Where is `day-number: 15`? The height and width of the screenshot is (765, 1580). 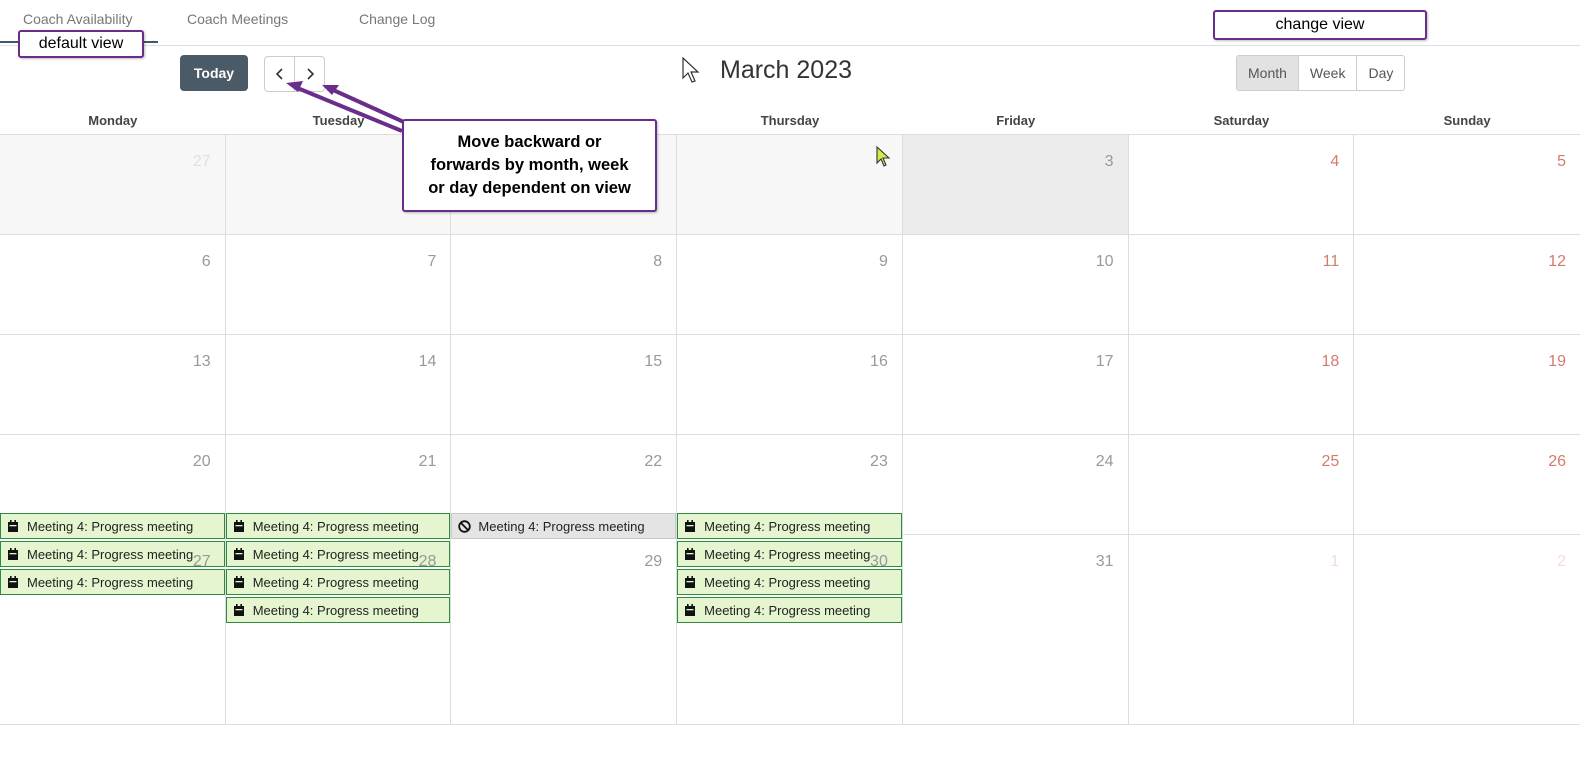
day-number: 15 is located at coordinates (653, 361).